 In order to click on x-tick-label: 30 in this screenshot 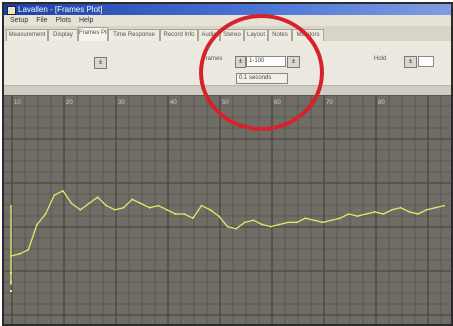, I will do `click(121, 103)`.